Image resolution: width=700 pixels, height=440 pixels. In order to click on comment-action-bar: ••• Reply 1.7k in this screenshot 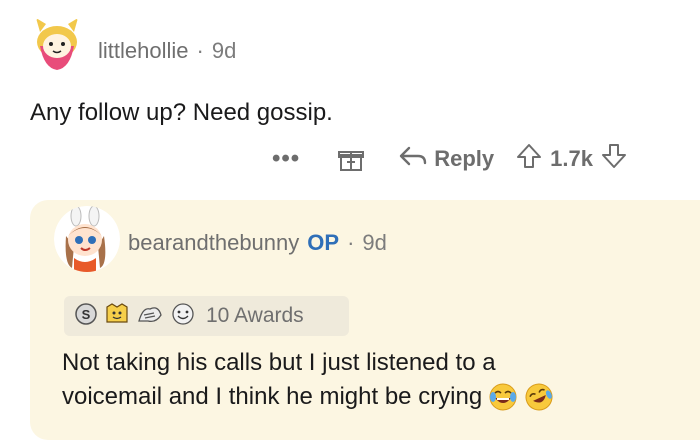, I will do `click(449, 159)`.